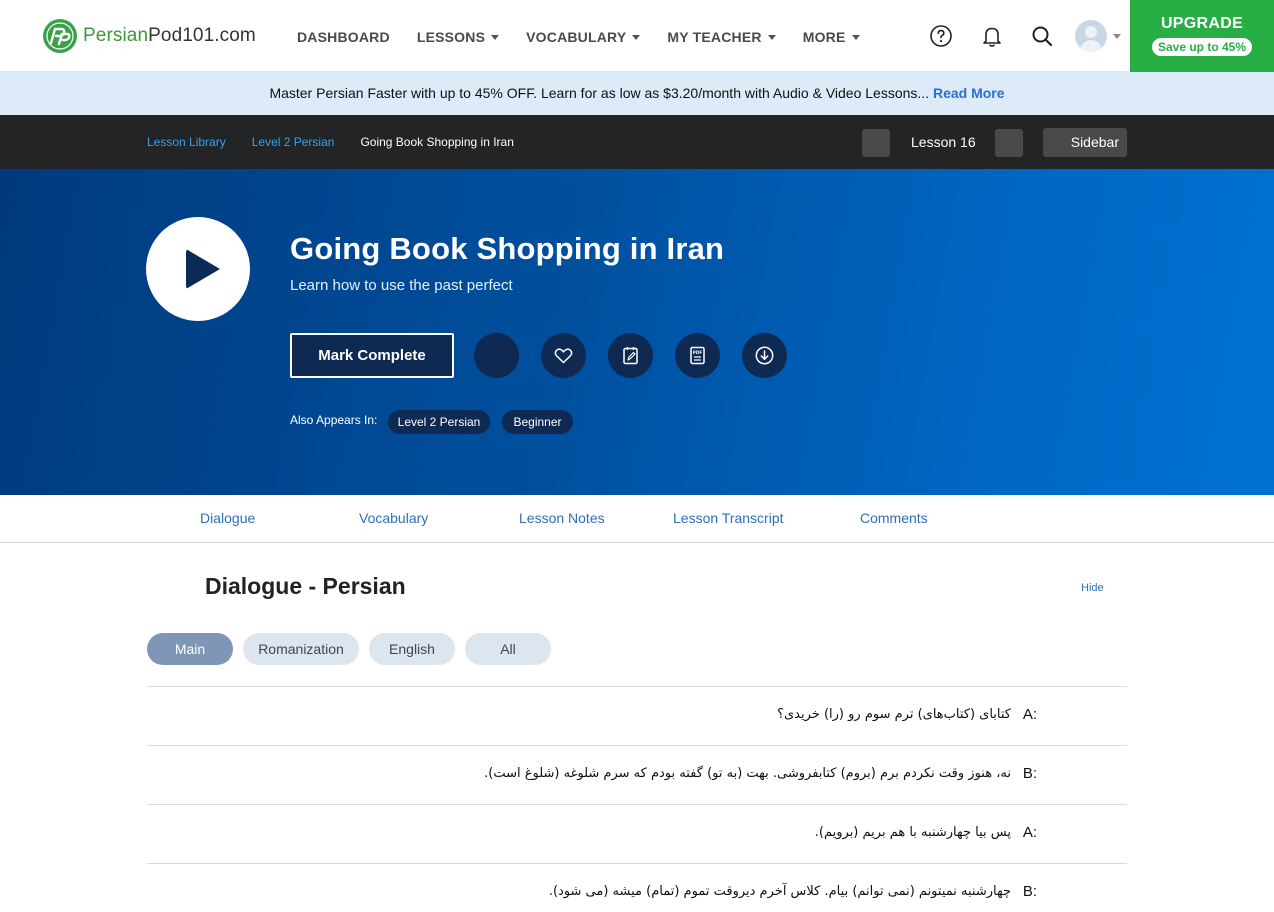 This screenshot has width=1274, height=912. Describe the element at coordinates (334, 420) in the screenshot. I see `also-appears-label: Also Appears In:` at that location.